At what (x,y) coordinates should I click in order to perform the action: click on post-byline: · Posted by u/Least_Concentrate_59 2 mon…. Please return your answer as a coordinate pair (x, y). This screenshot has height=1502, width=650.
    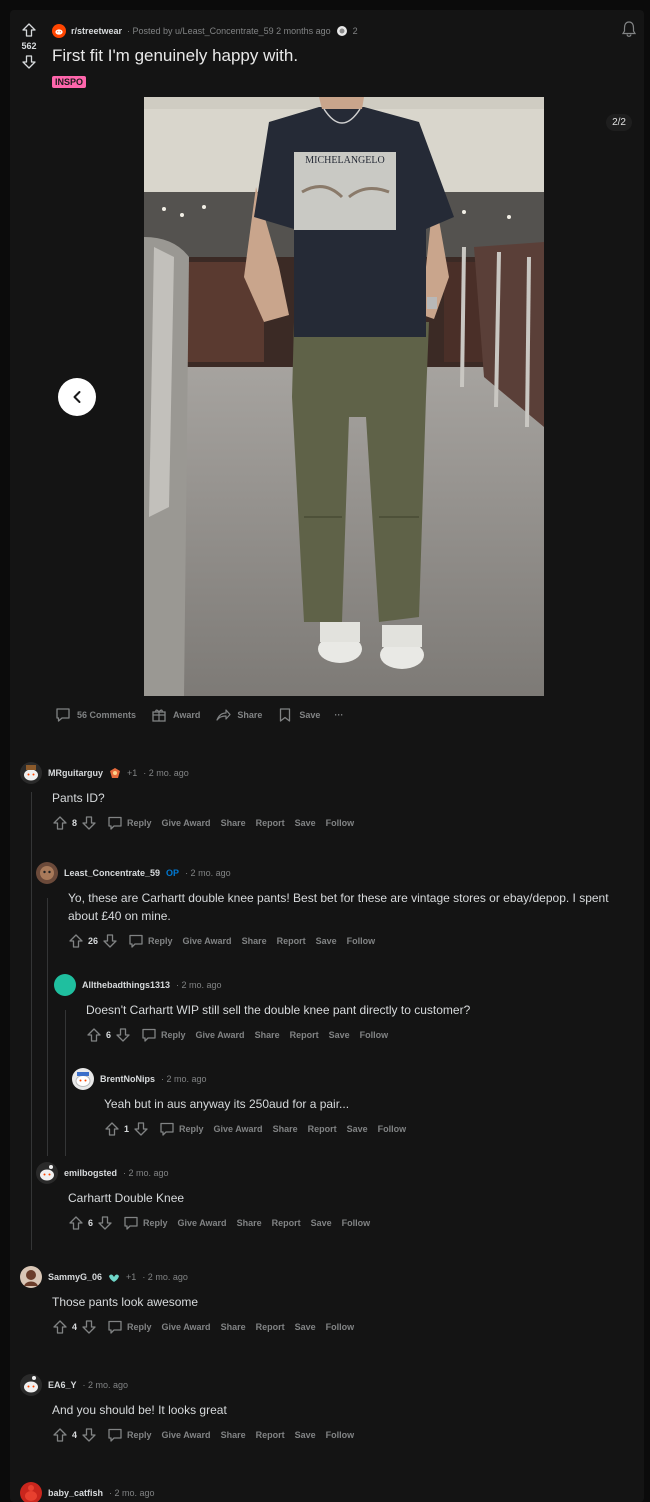
    Looking at the image, I should click on (229, 31).